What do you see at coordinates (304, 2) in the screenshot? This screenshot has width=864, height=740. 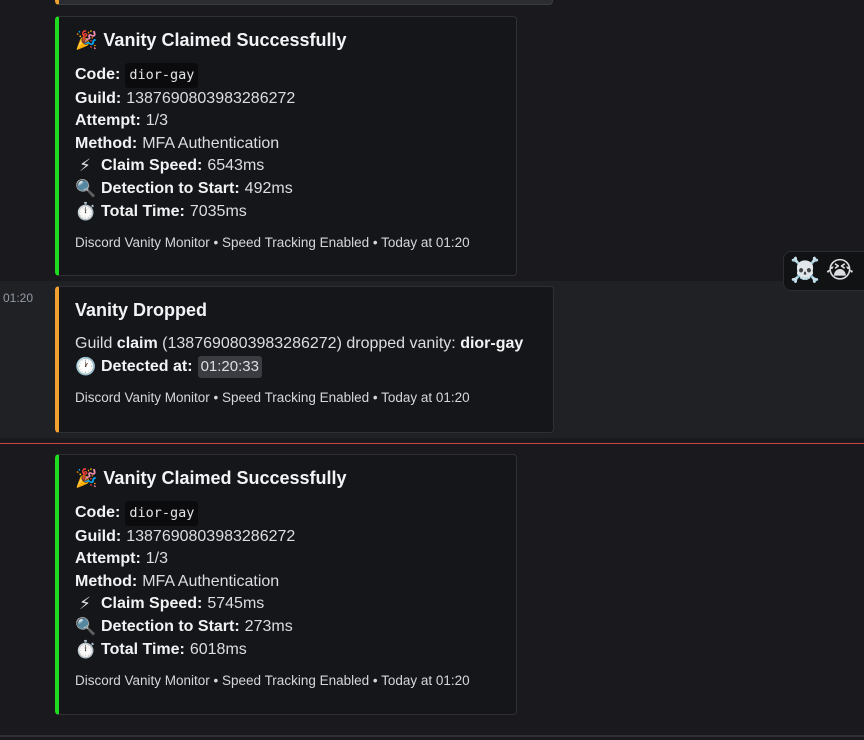 I see `previous-embed-edge` at bounding box center [304, 2].